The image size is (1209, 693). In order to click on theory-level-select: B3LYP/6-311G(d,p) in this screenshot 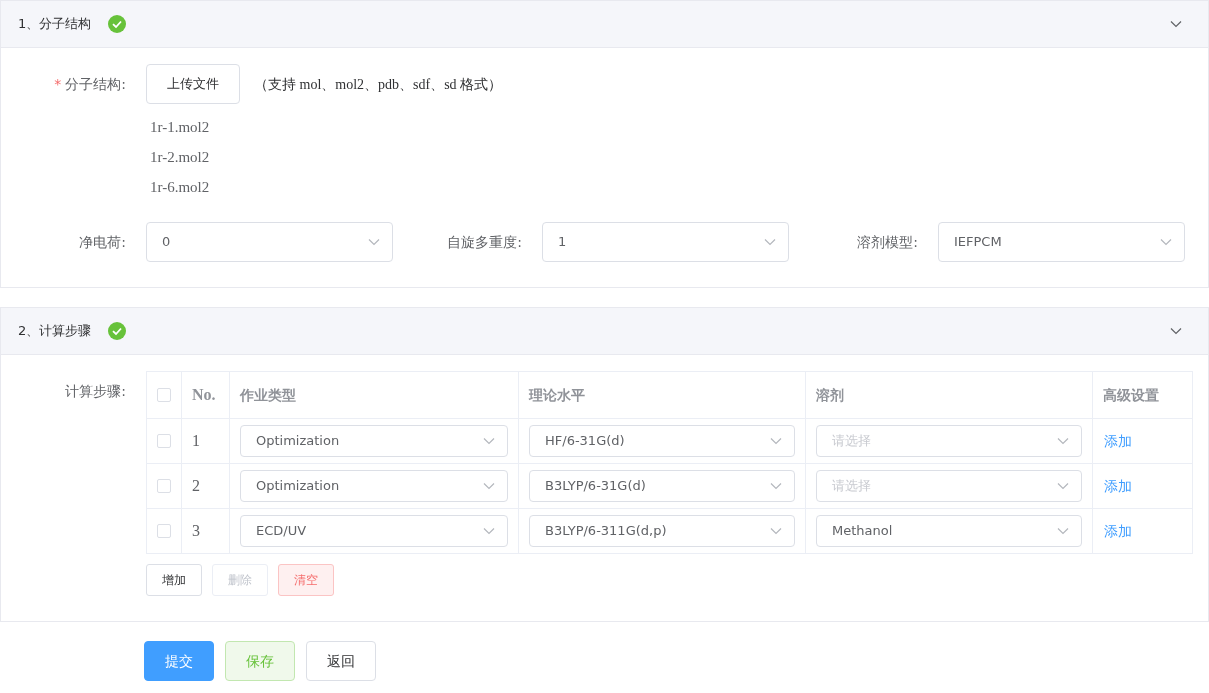, I will do `click(662, 531)`.